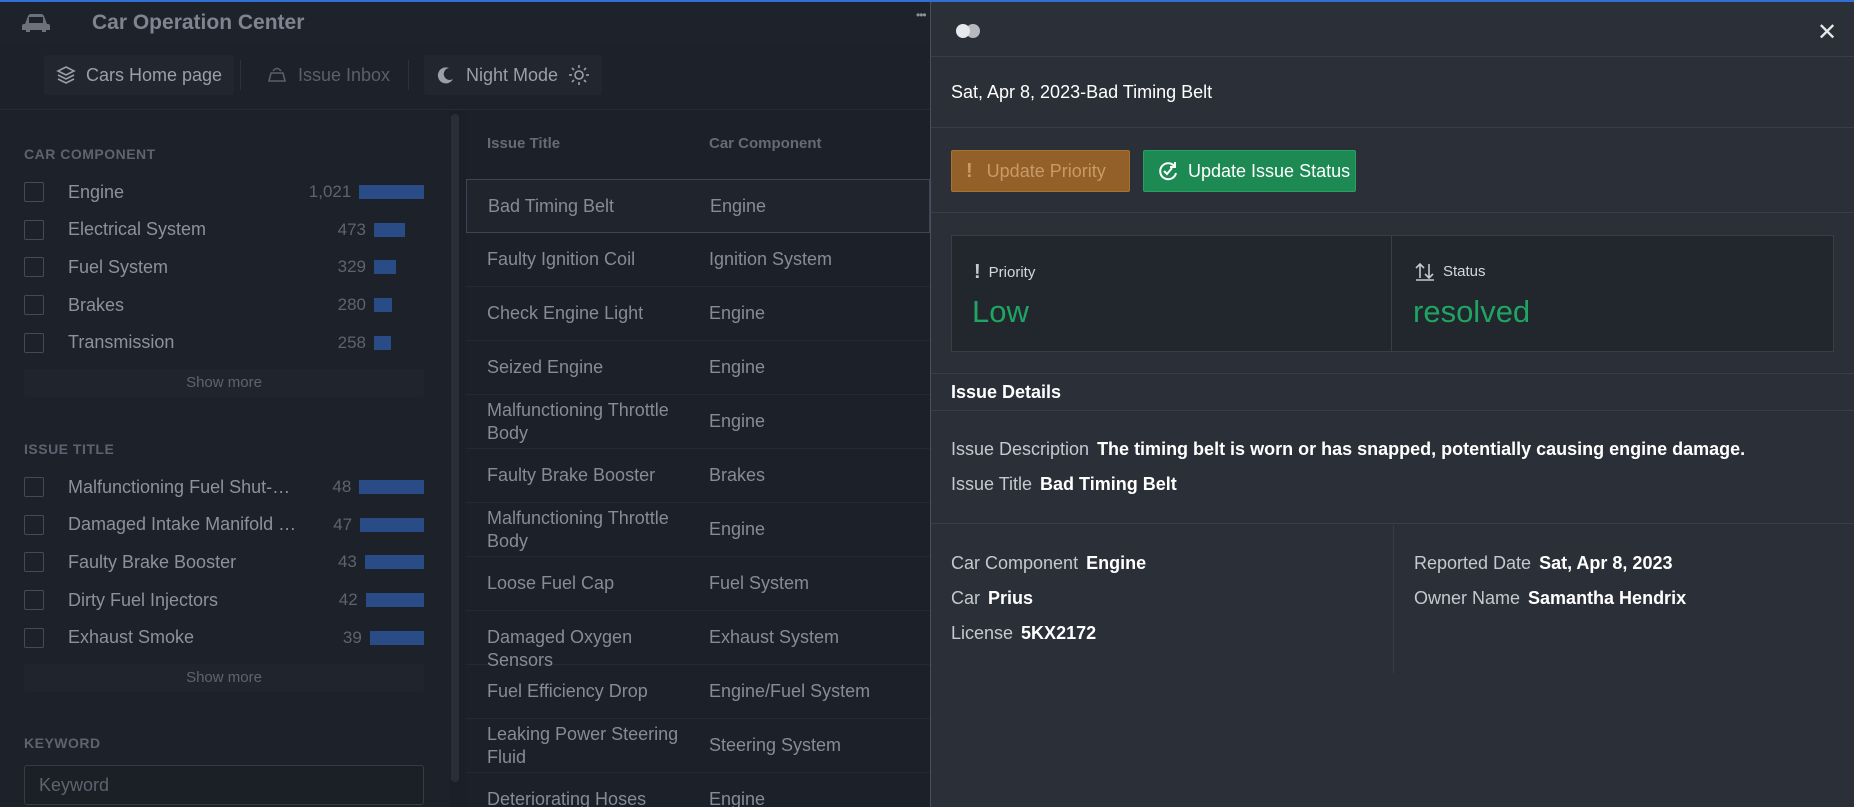 The height and width of the screenshot is (807, 1854). Describe the element at coordinates (152, 561) in the screenshot. I see `facet-label: Faulty Brake Booster` at that location.